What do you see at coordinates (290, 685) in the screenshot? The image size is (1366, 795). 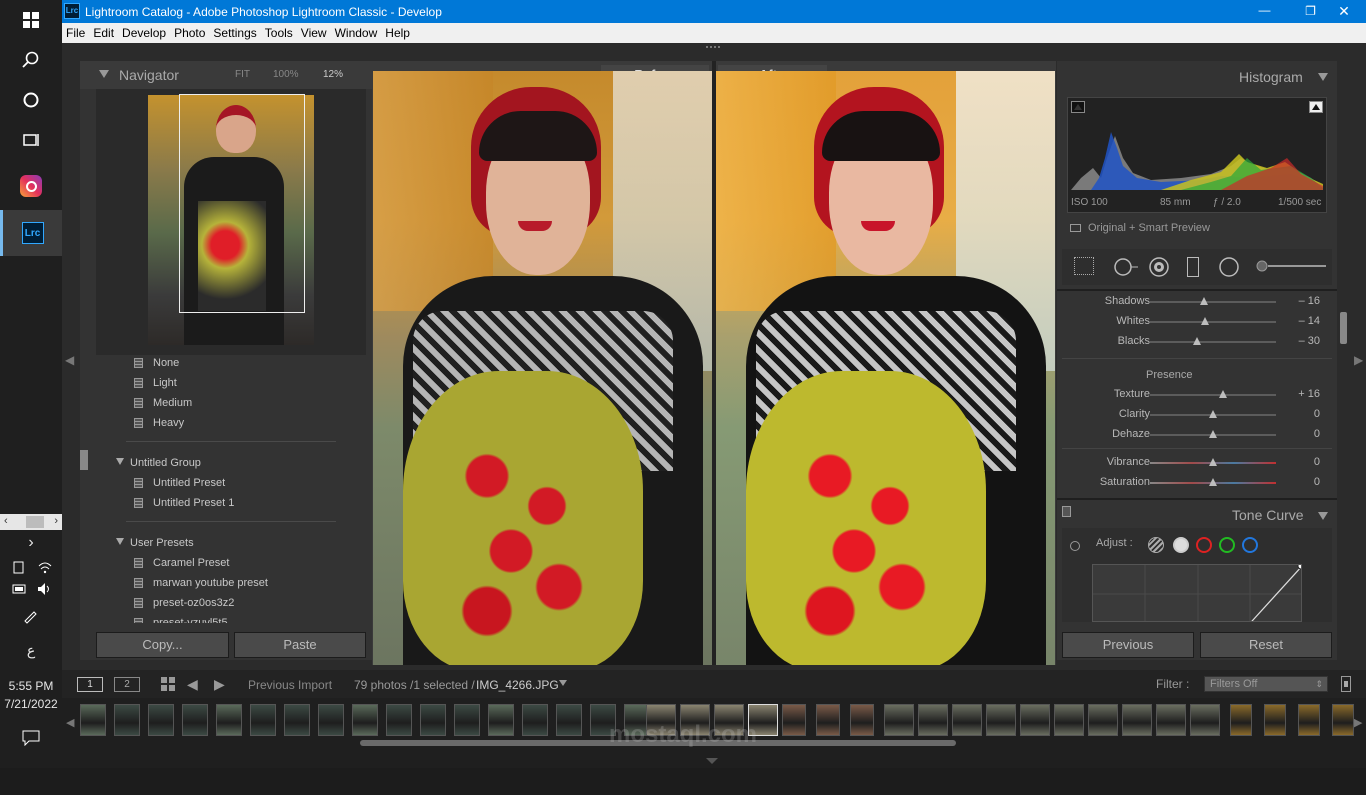 I see `source-label: Previous Import` at bounding box center [290, 685].